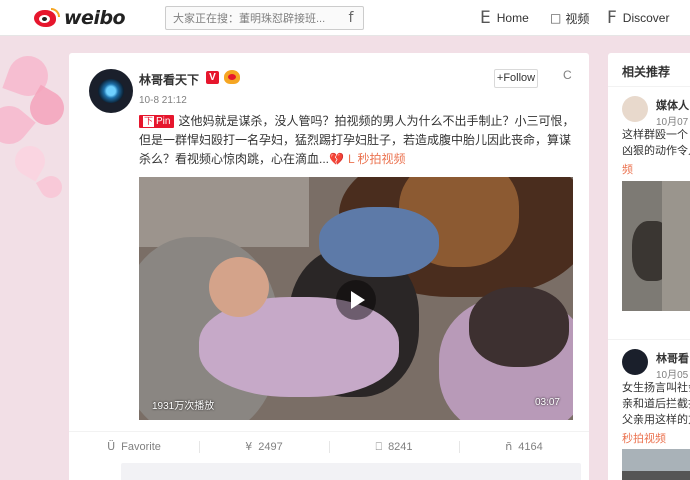 The height and width of the screenshot is (480, 690). I want to click on repost-icon: ¥, so click(249, 446).